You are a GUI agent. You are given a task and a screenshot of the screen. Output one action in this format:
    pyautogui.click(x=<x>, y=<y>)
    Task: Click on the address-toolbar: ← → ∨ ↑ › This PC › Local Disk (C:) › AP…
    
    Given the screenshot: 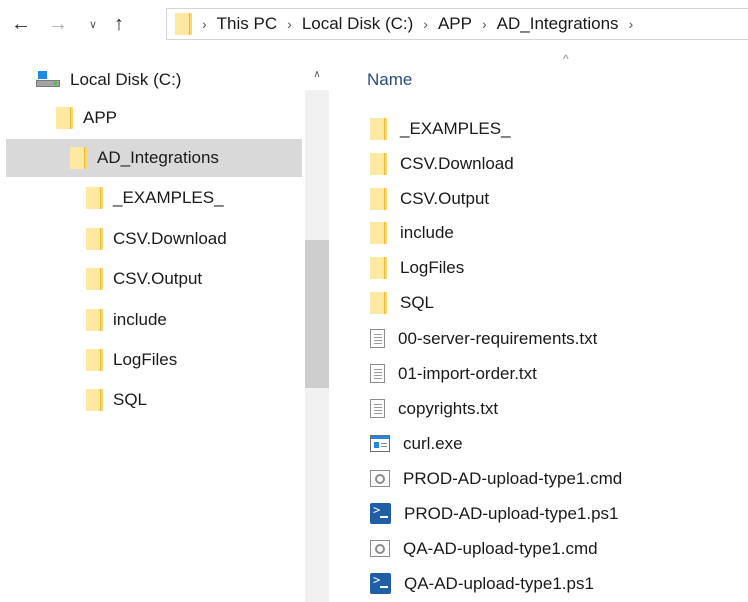 What is the action you would take?
    pyautogui.click(x=374, y=25)
    